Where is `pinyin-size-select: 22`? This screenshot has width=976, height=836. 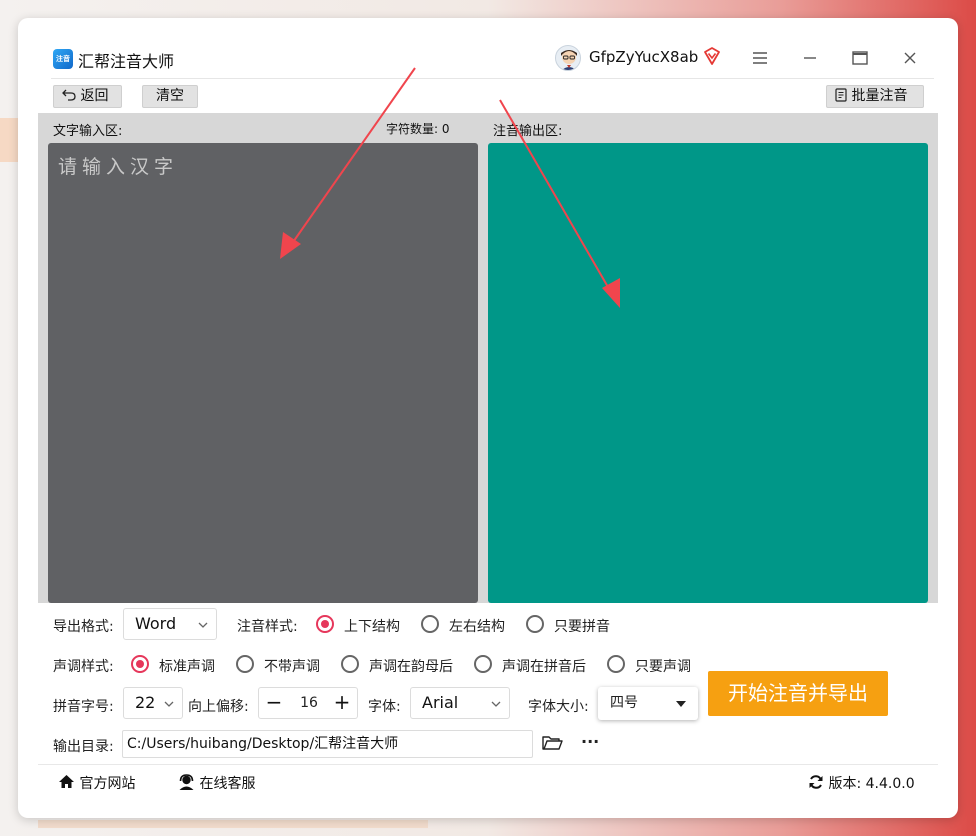
pinyin-size-select: 22 is located at coordinates (153, 703).